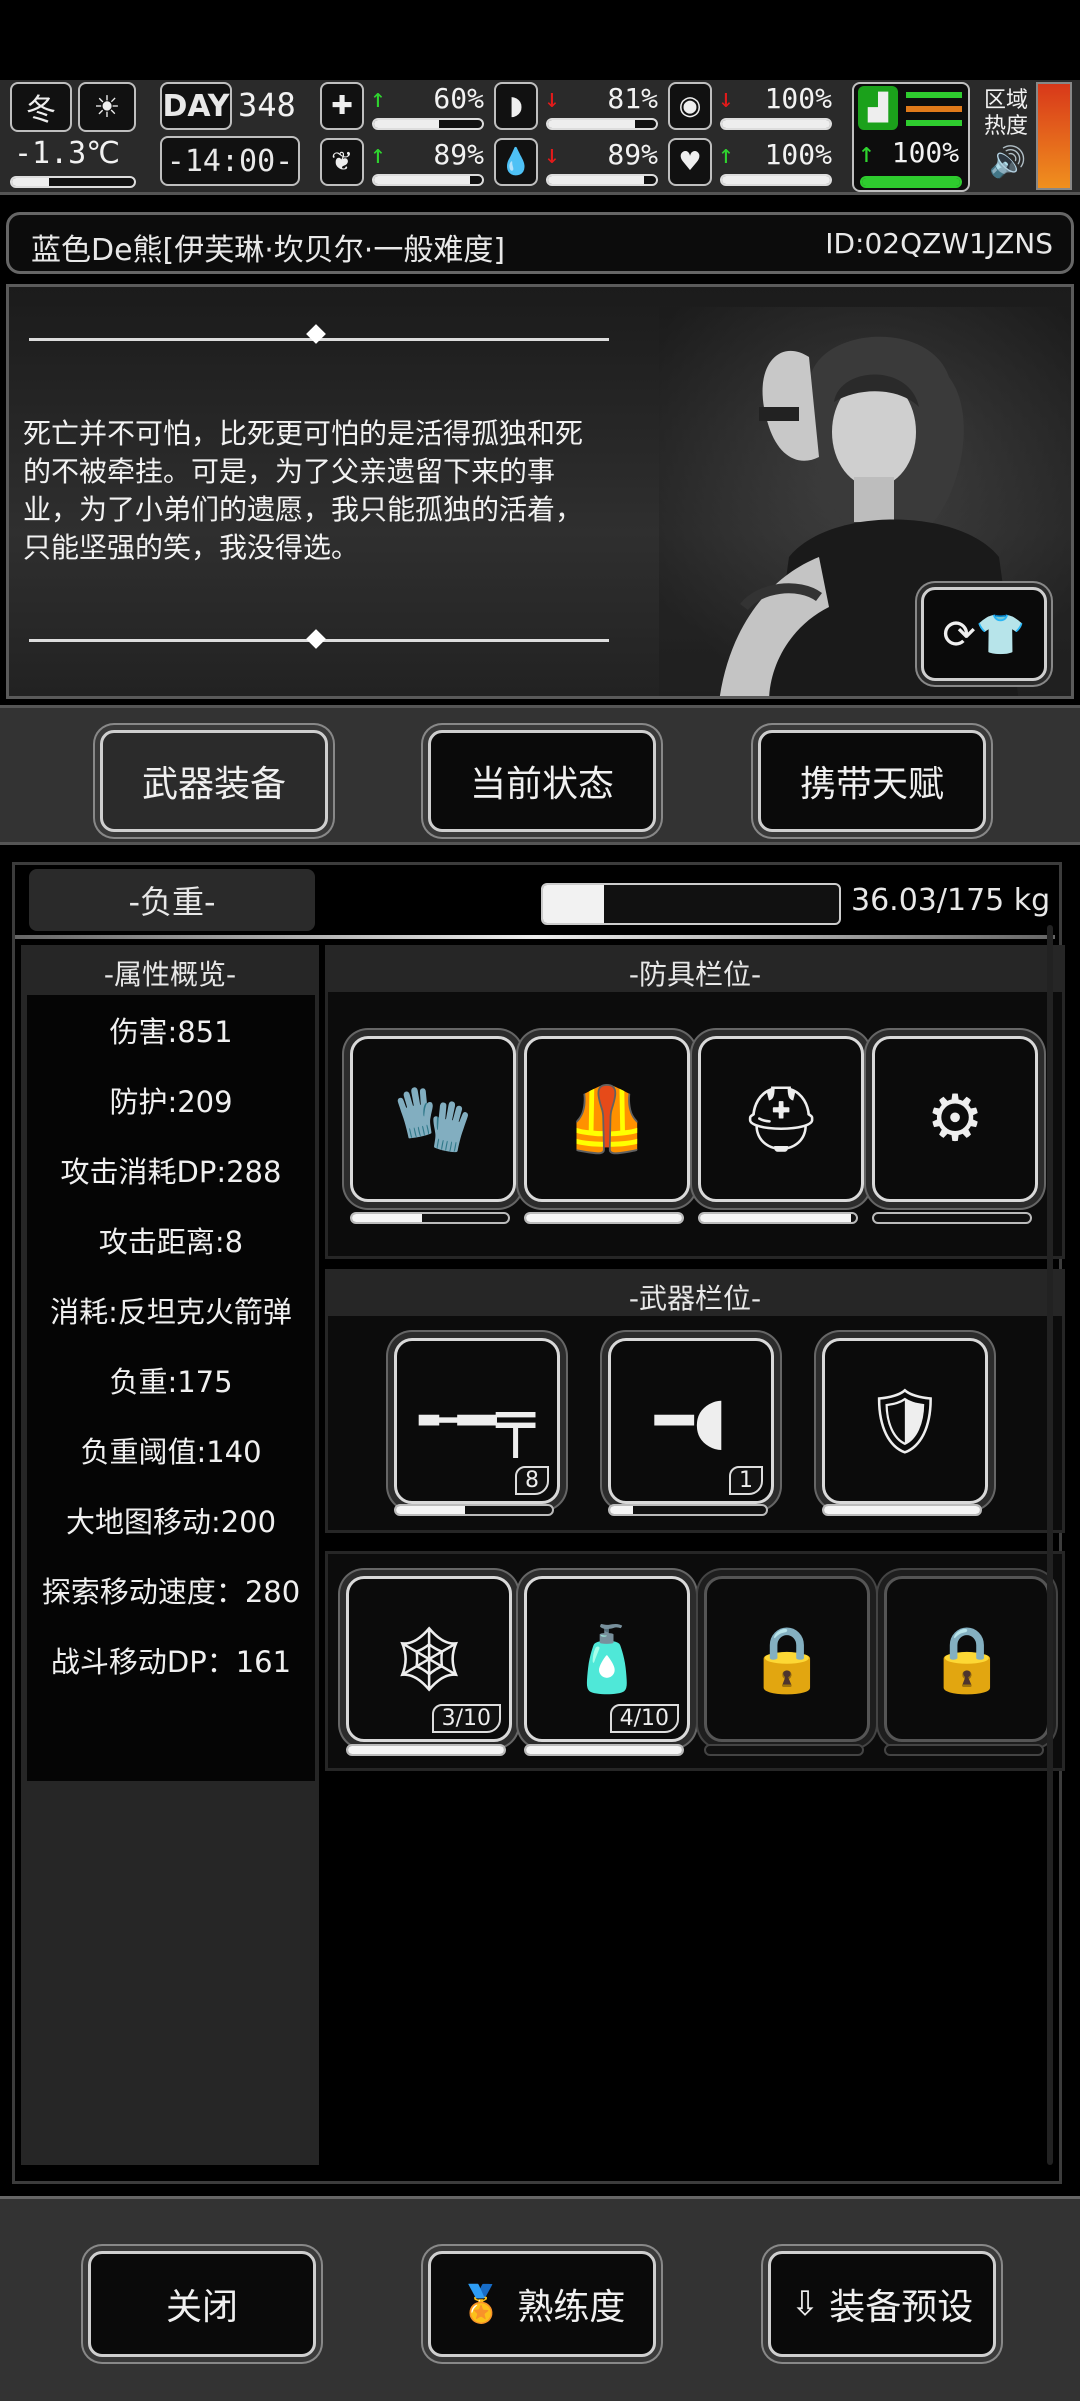  Describe the element at coordinates (172, 900) in the screenshot. I see `load-label: -负重-` at that location.